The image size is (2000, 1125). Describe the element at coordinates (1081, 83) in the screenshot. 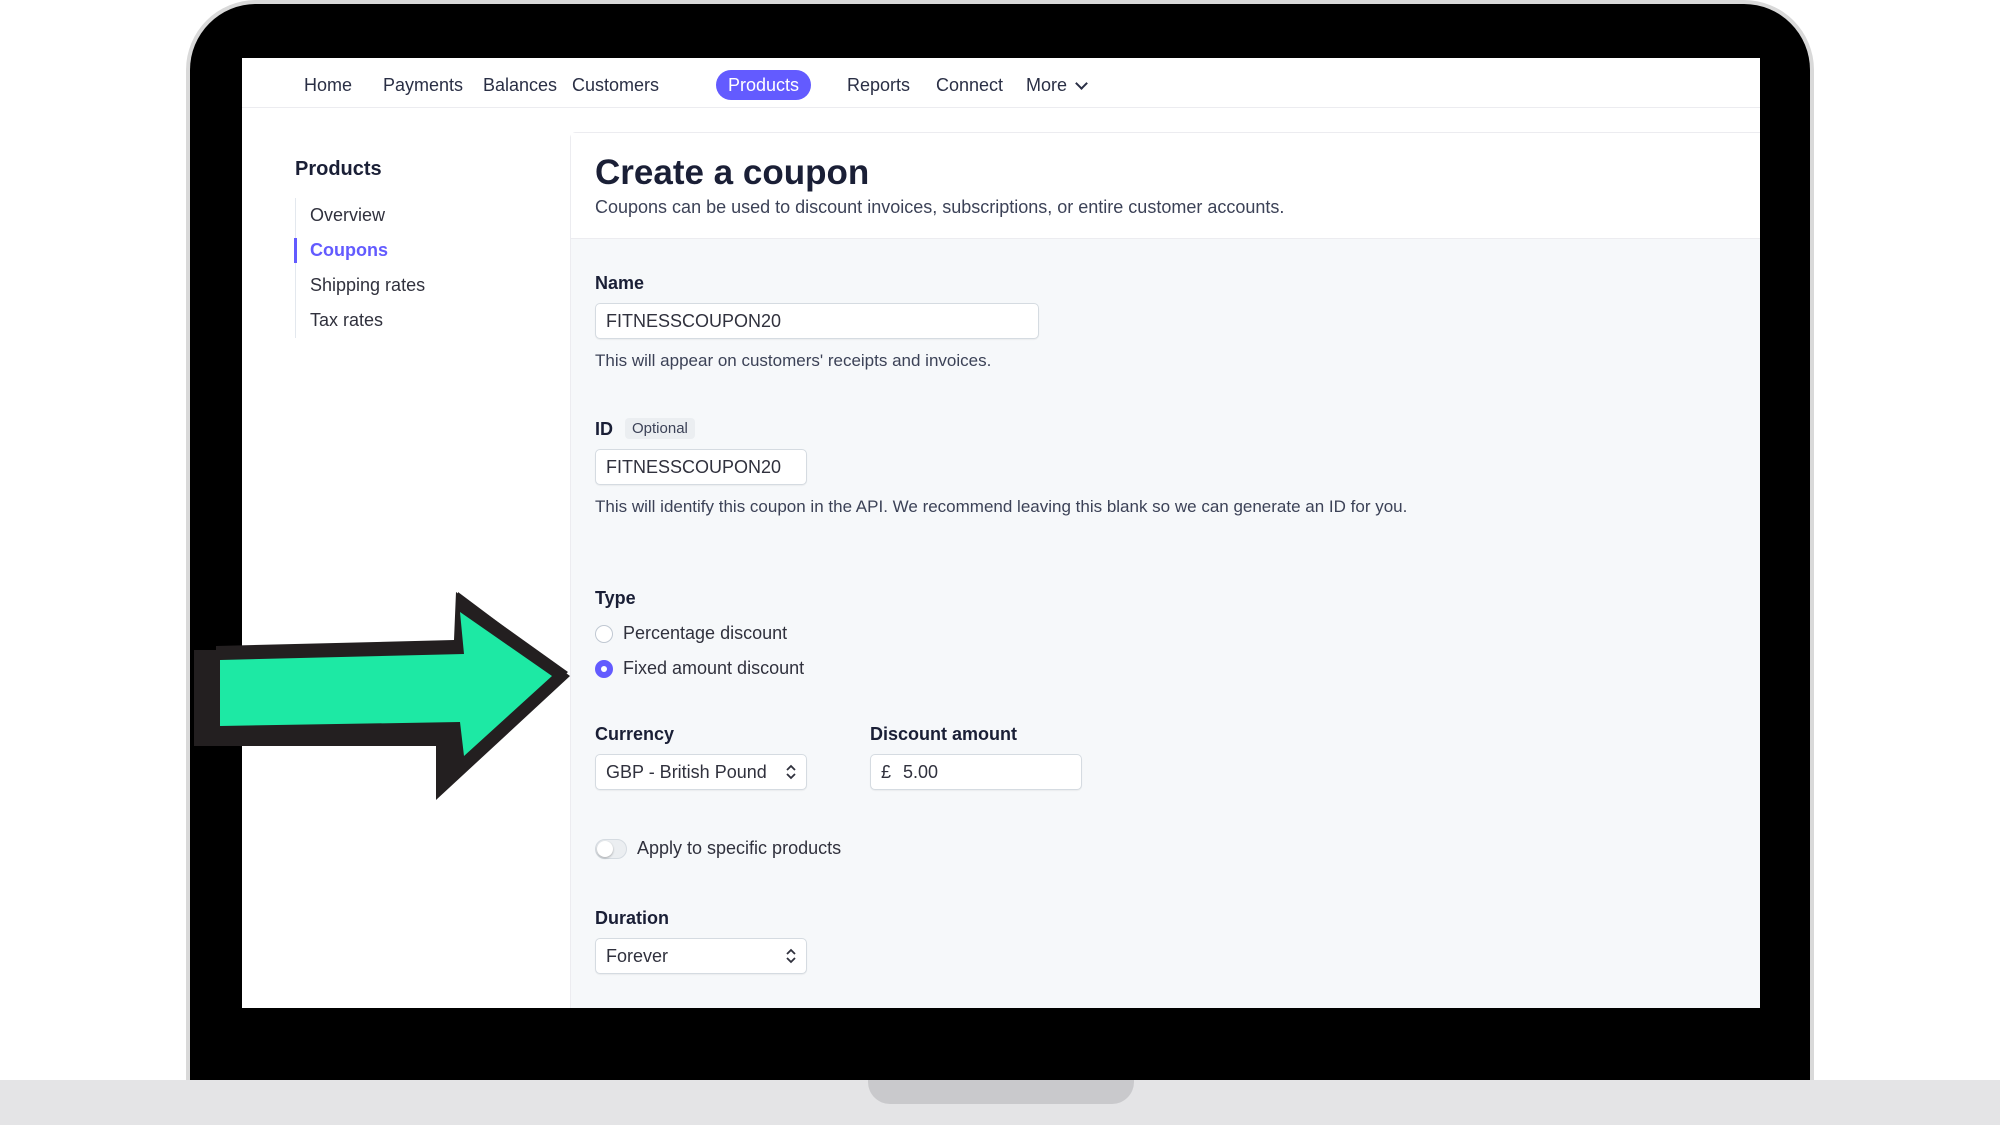

I see `chevron-down-icon` at that location.